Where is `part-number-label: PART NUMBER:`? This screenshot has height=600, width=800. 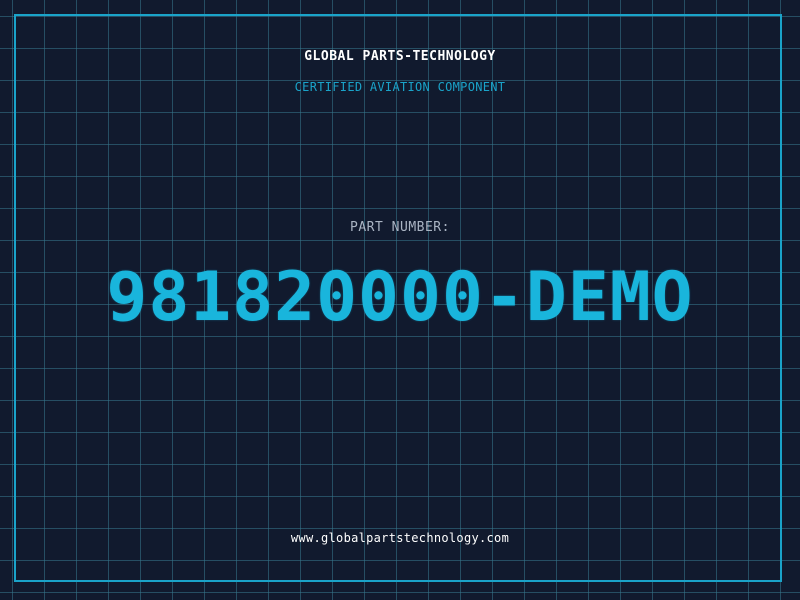
part-number-label: PART NUMBER: is located at coordinates (400, 227).